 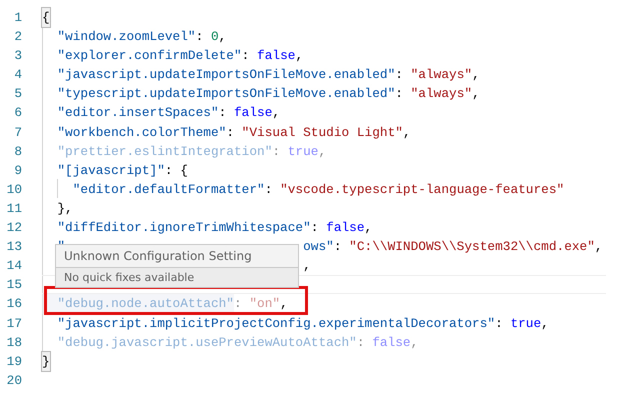 I want to click on setting-key: "javascript.updateImportsOnFileMove.enabled", so click(x=219, y=74).